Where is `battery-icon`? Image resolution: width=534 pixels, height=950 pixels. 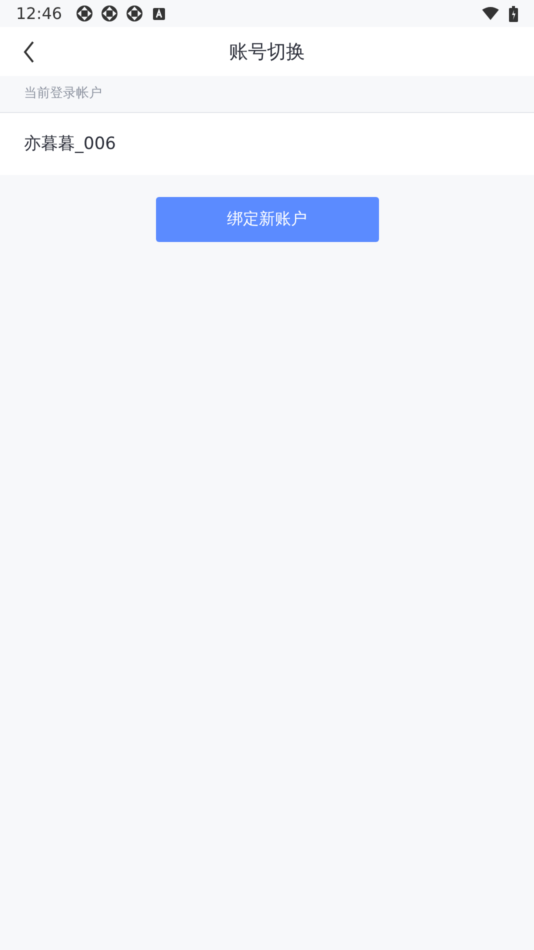
battery-icon is located at coordinates (513, 14).